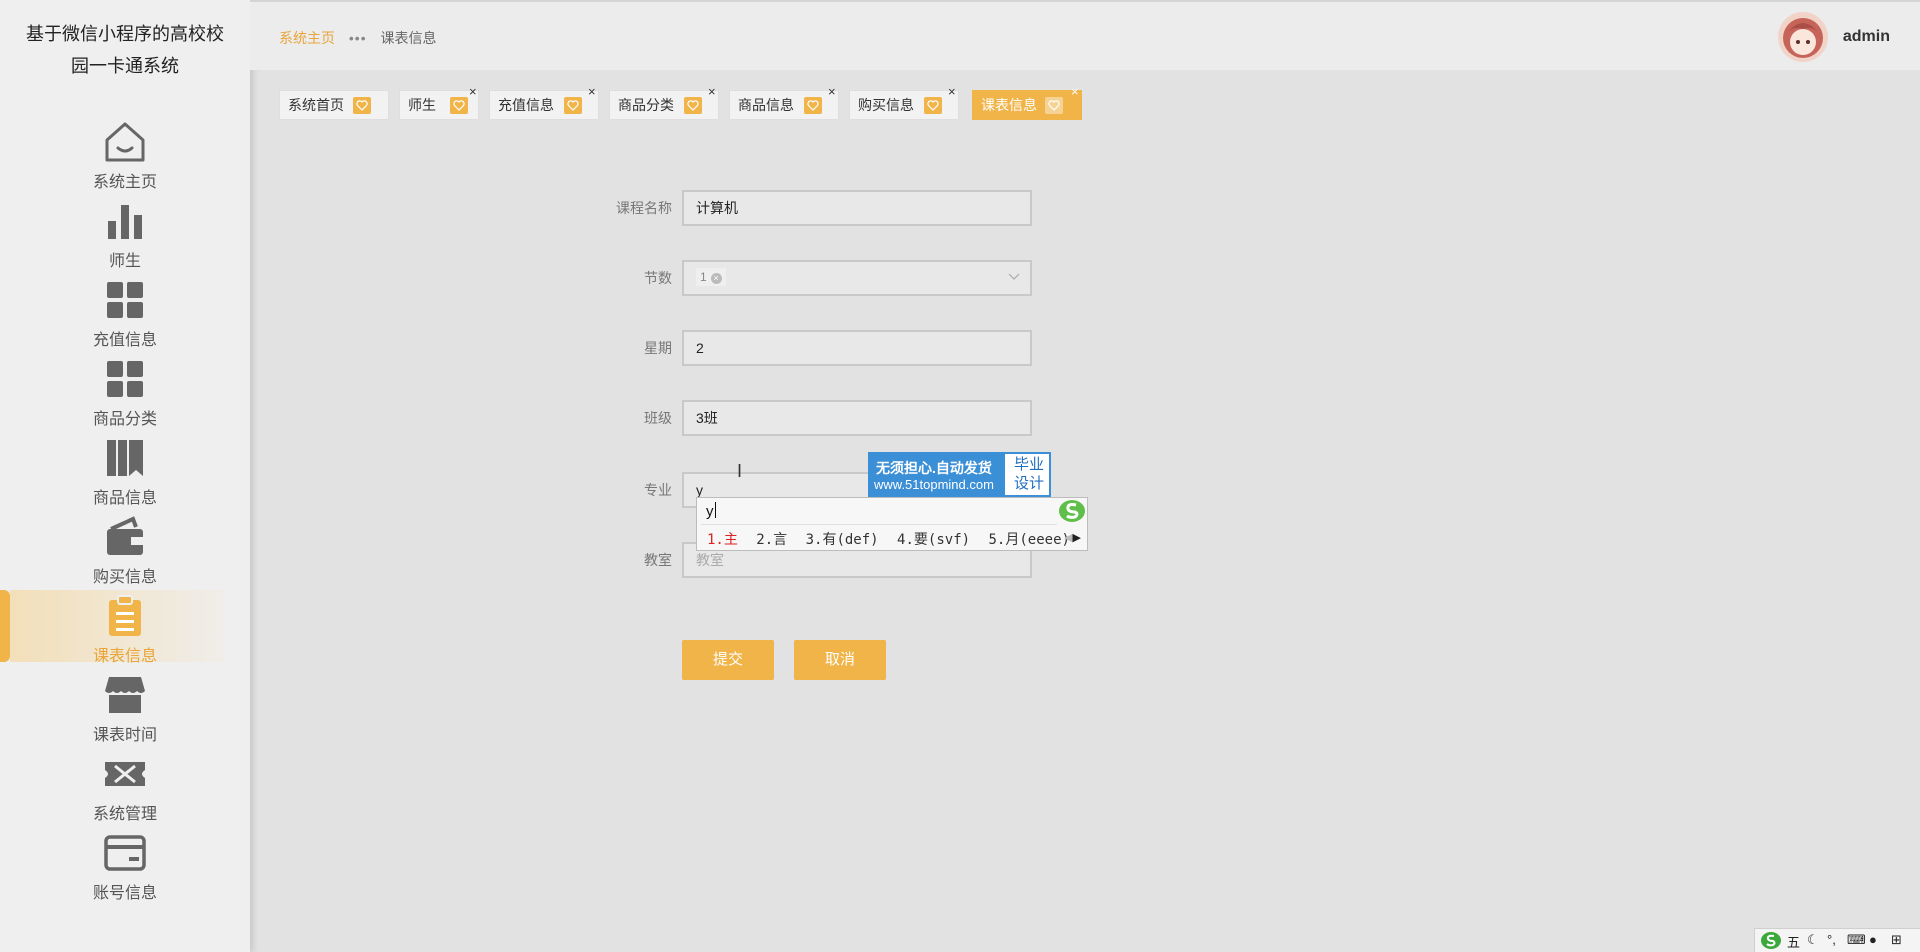 The image size is (1920, 952). What do you see at coordinates (857, 208) in the screenshot?
I see `course-name-input: 计算机` at bounding box center [857, 208].